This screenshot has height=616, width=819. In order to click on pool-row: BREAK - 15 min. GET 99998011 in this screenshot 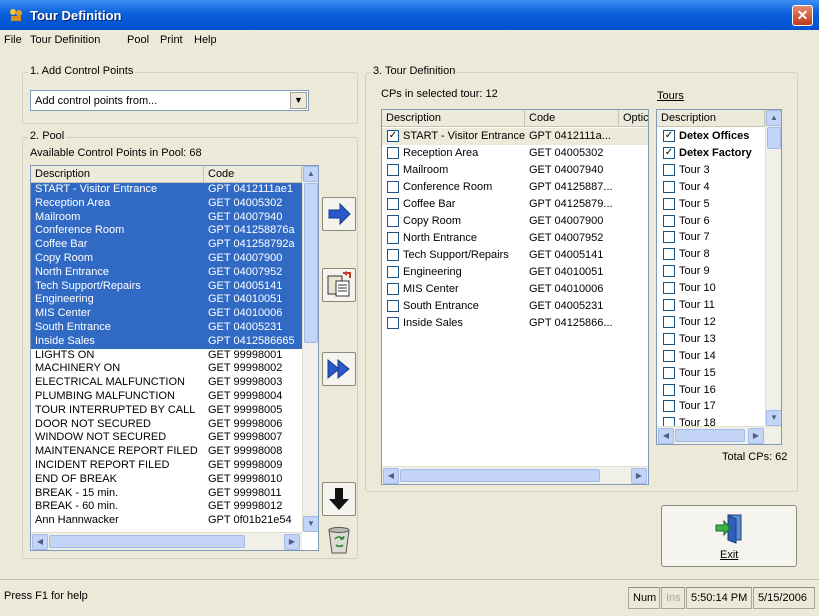, I will do `click(166, 494)`.